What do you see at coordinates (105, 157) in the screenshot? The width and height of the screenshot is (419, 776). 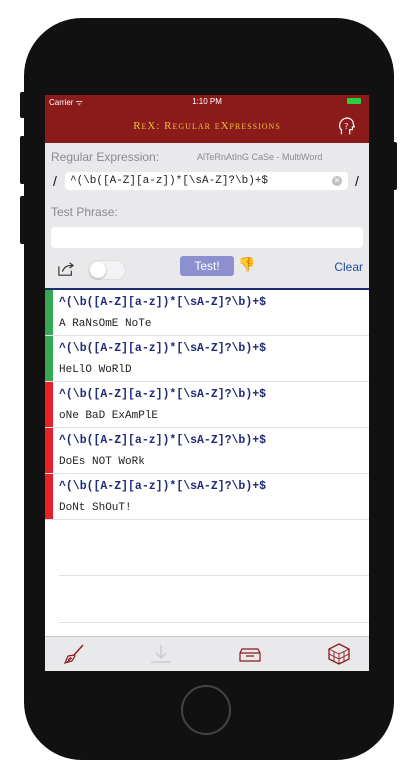 I see `regex-label: Regular Expression:` at bounding box center [105, 157].